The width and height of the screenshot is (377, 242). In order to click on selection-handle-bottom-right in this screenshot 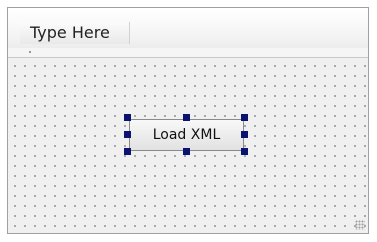, I will do `click(244, 151)`.